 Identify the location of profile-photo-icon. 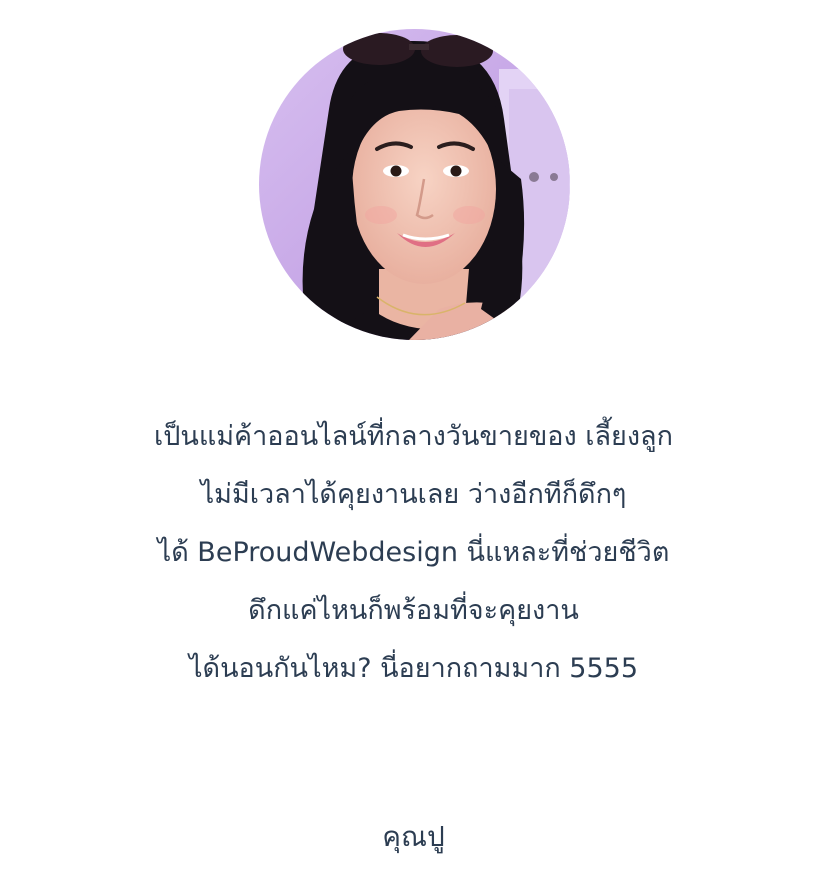
(414, 184).